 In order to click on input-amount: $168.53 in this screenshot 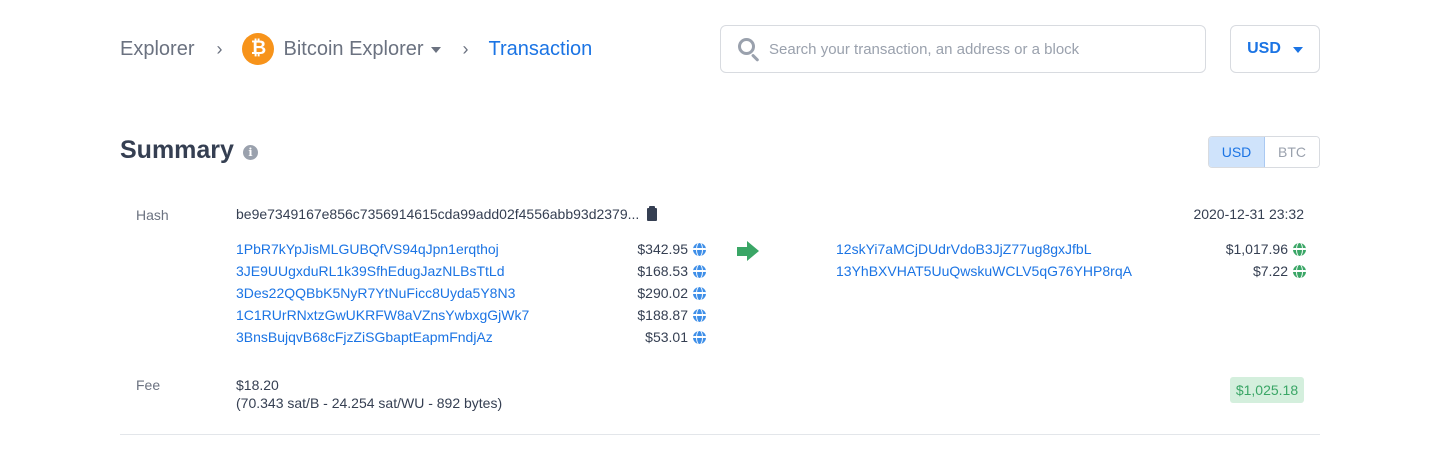, I will do `click(662, 271)`.